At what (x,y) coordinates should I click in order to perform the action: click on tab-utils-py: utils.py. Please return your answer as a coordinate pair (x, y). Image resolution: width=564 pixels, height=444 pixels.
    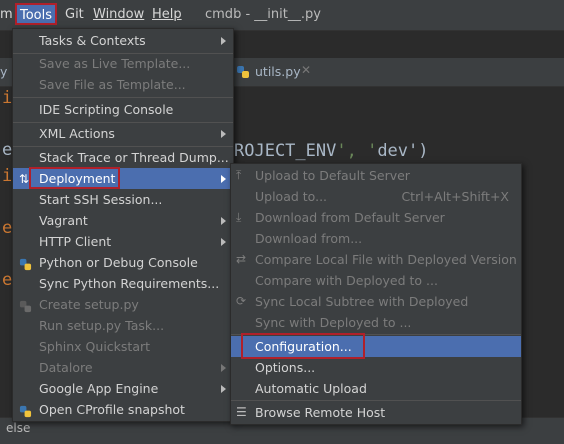
    Looking at the image, I should click on (278, 71).